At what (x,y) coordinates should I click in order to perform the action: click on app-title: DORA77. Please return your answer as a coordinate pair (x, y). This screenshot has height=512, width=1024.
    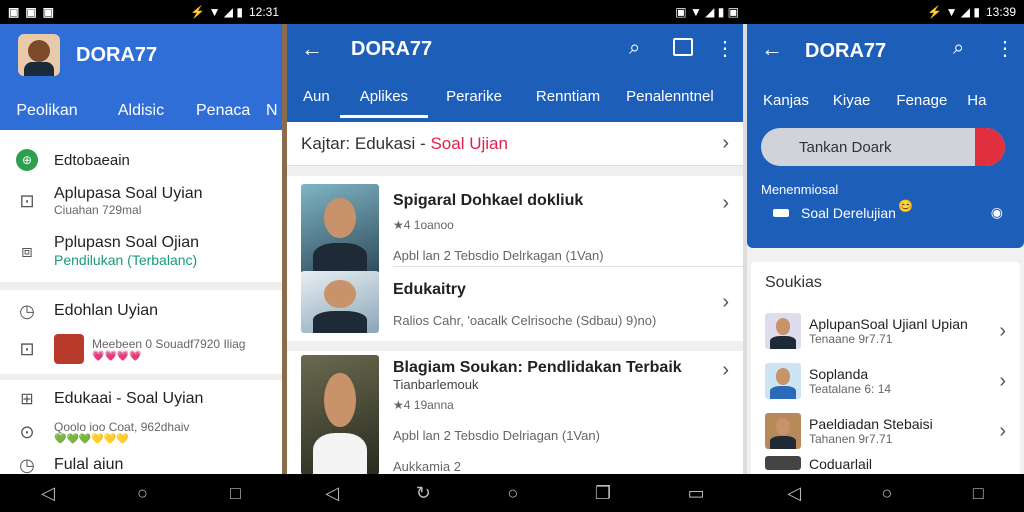
    Looking at the image, I should click on (117, 55).